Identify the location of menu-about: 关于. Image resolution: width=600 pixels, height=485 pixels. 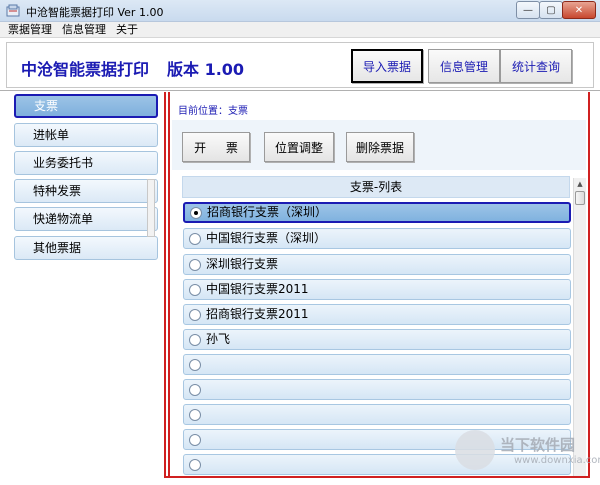
(127, 29).